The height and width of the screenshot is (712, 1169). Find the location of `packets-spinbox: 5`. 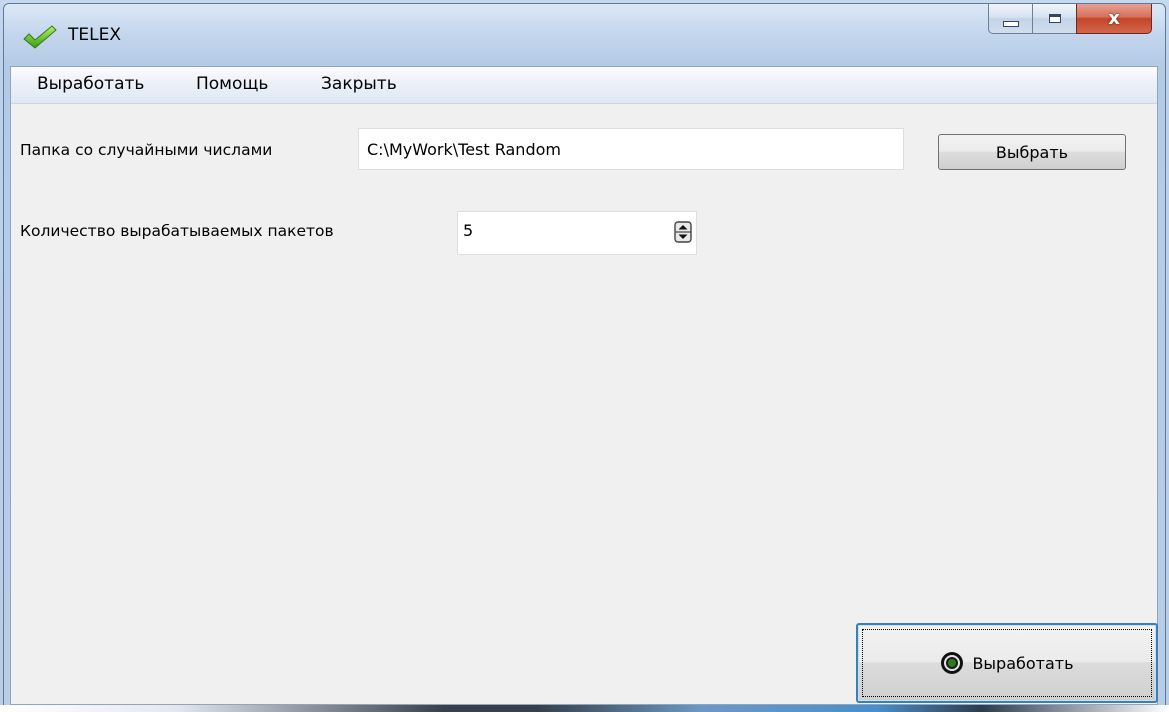

packets-spinbox: 5 is located at coordinates (577, 233).